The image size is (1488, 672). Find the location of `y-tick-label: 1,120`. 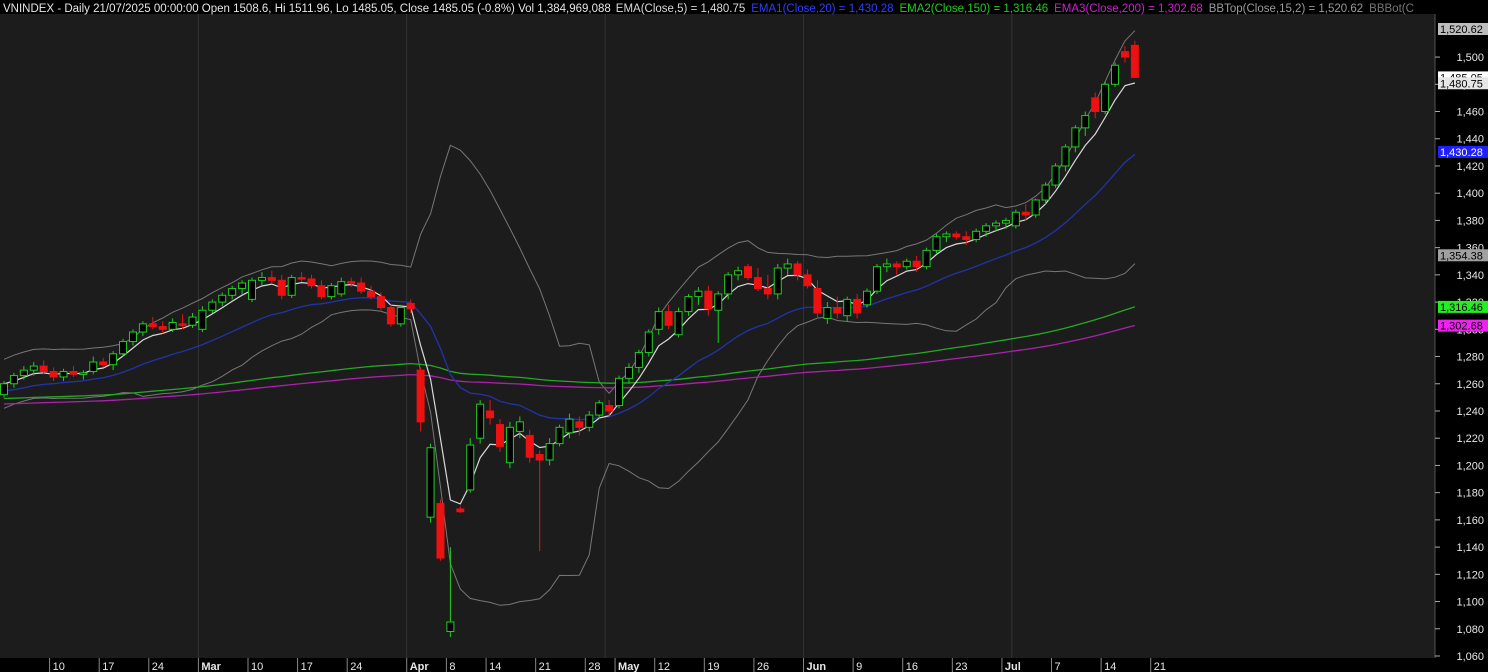

y-tick-label: 1,120 is located at coordinates (1470, 575).